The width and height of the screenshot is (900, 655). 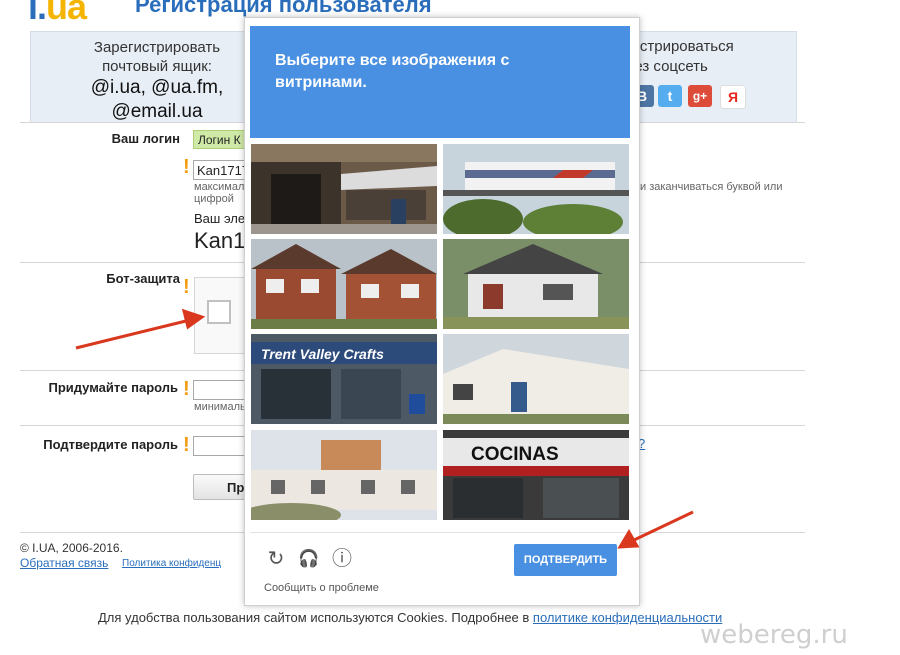 What do you see at coordinates (140, 329) in the screenshot?
I see `arrow-to-checkbox` at bounding box center [140, 329].